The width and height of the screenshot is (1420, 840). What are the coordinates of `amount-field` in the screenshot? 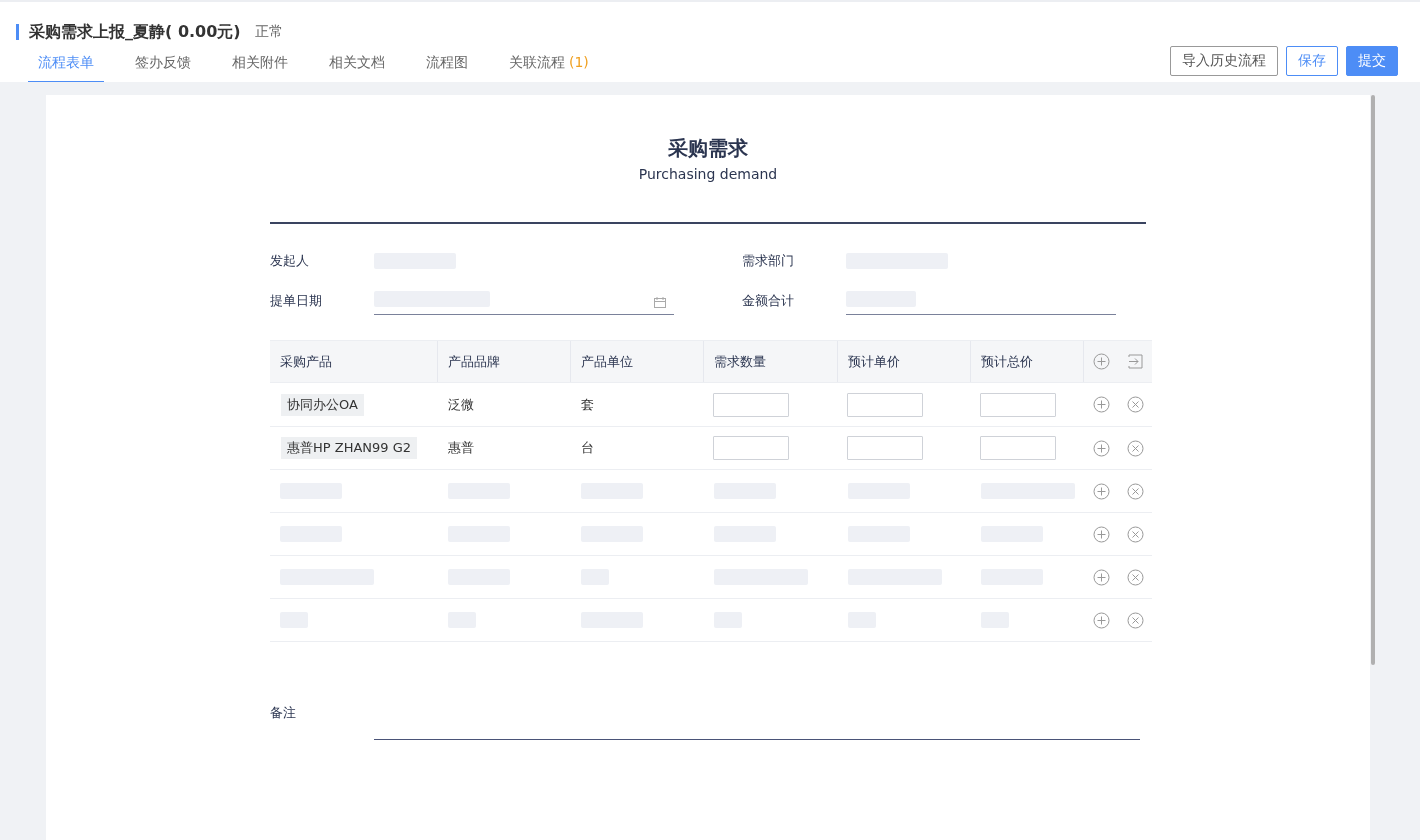 It's located at (981, 303).